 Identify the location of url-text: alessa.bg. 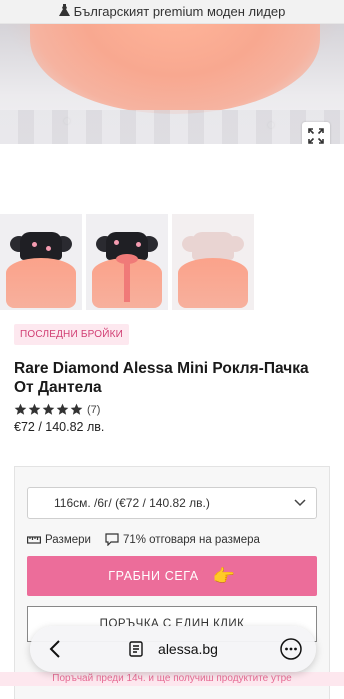
(188, 649).